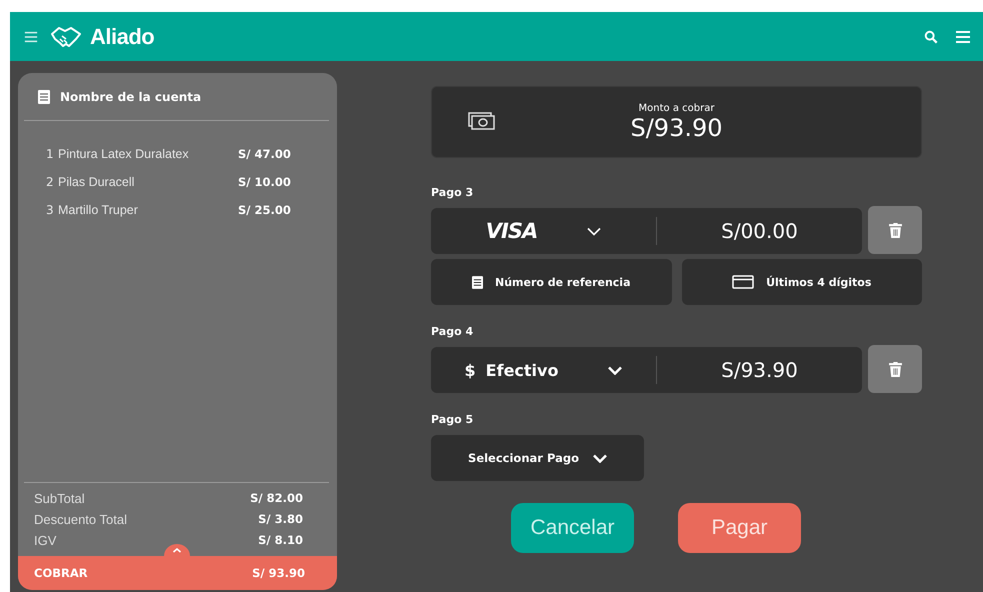  I want to click on total-label: IGV, so click(45, 540).